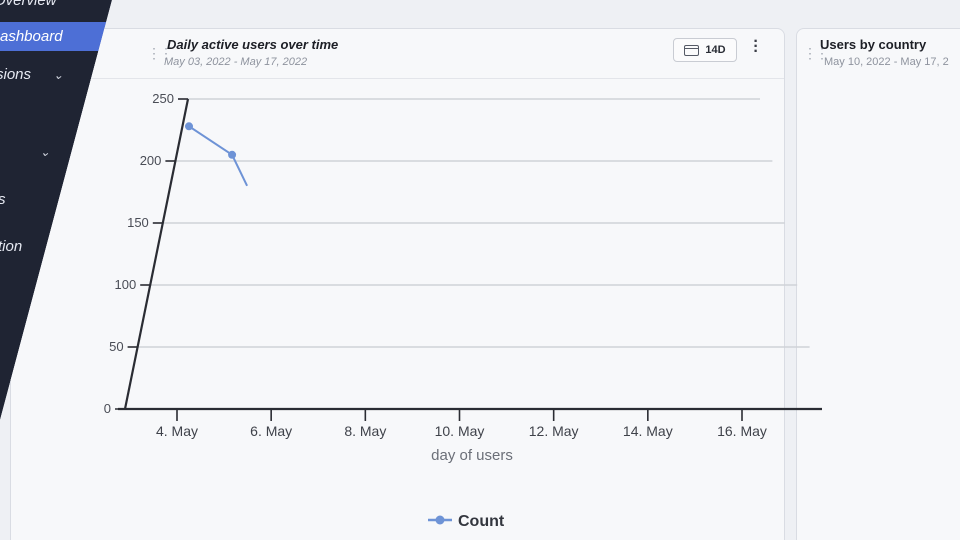 Image resolution: width=960 pixels, height=540 pixels. I want to click on x-tick-label: 4. May, so click(177, 431).